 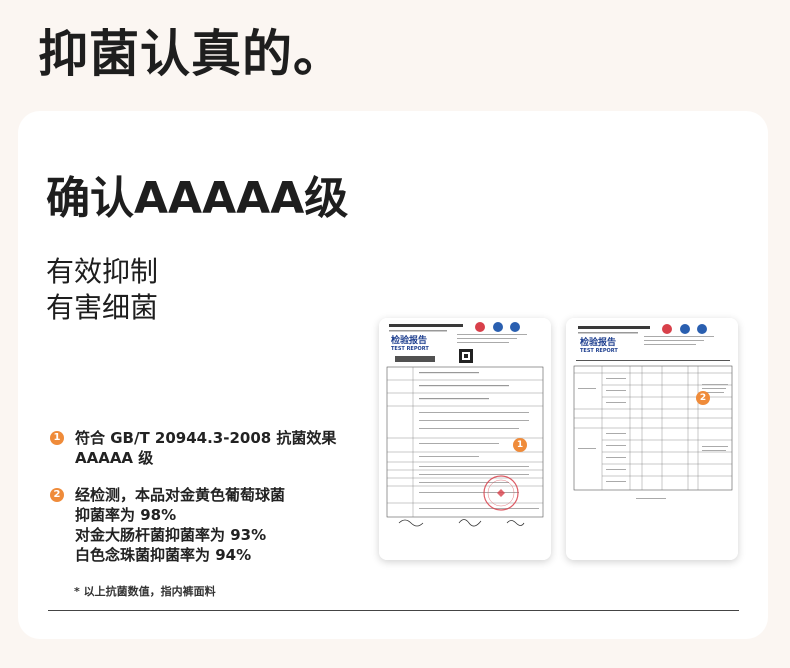 What do you see at coordinates (599, 351) in the screenshot?
I see `report-2-subheading: TEST REPORT` at bounding box center [599, 351].